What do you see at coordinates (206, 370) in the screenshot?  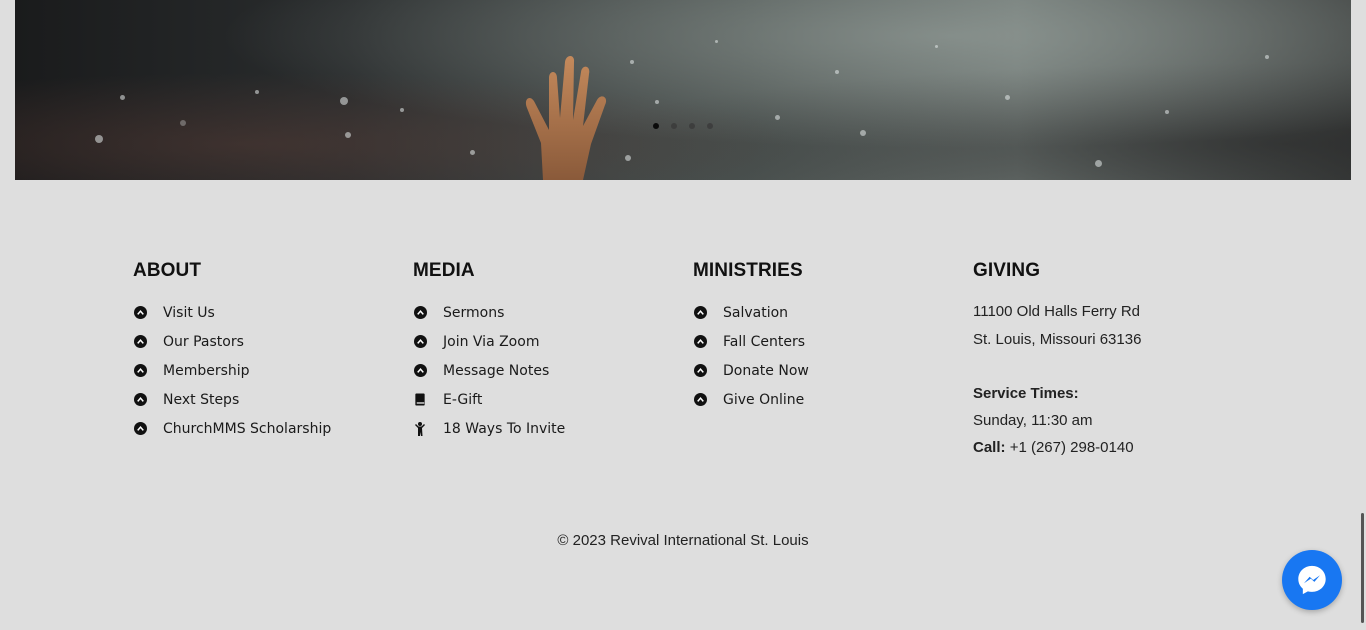 I see `footer-link-label: Membership` at bounding box center [206, 370].